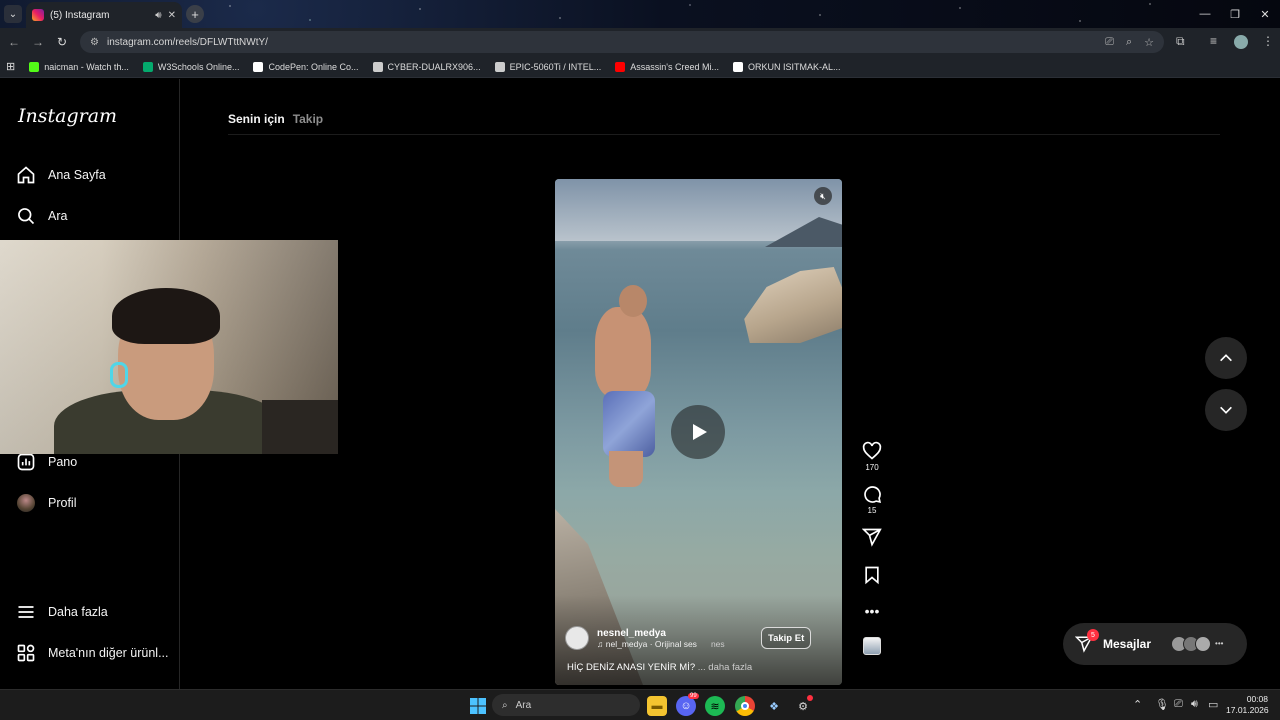 The height and width of the screenshot is (720, 1280). What do you see at coordinates (1213, 41) in the screenshot?
I see `media-control-icon: ≡` at bounding box center [1213, 41].